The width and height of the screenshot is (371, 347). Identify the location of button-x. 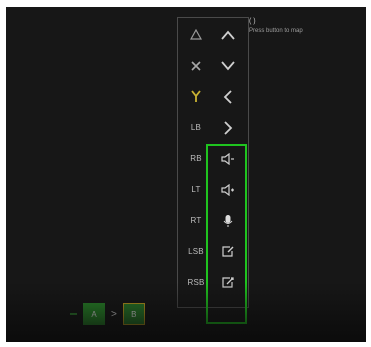
(196, 65).